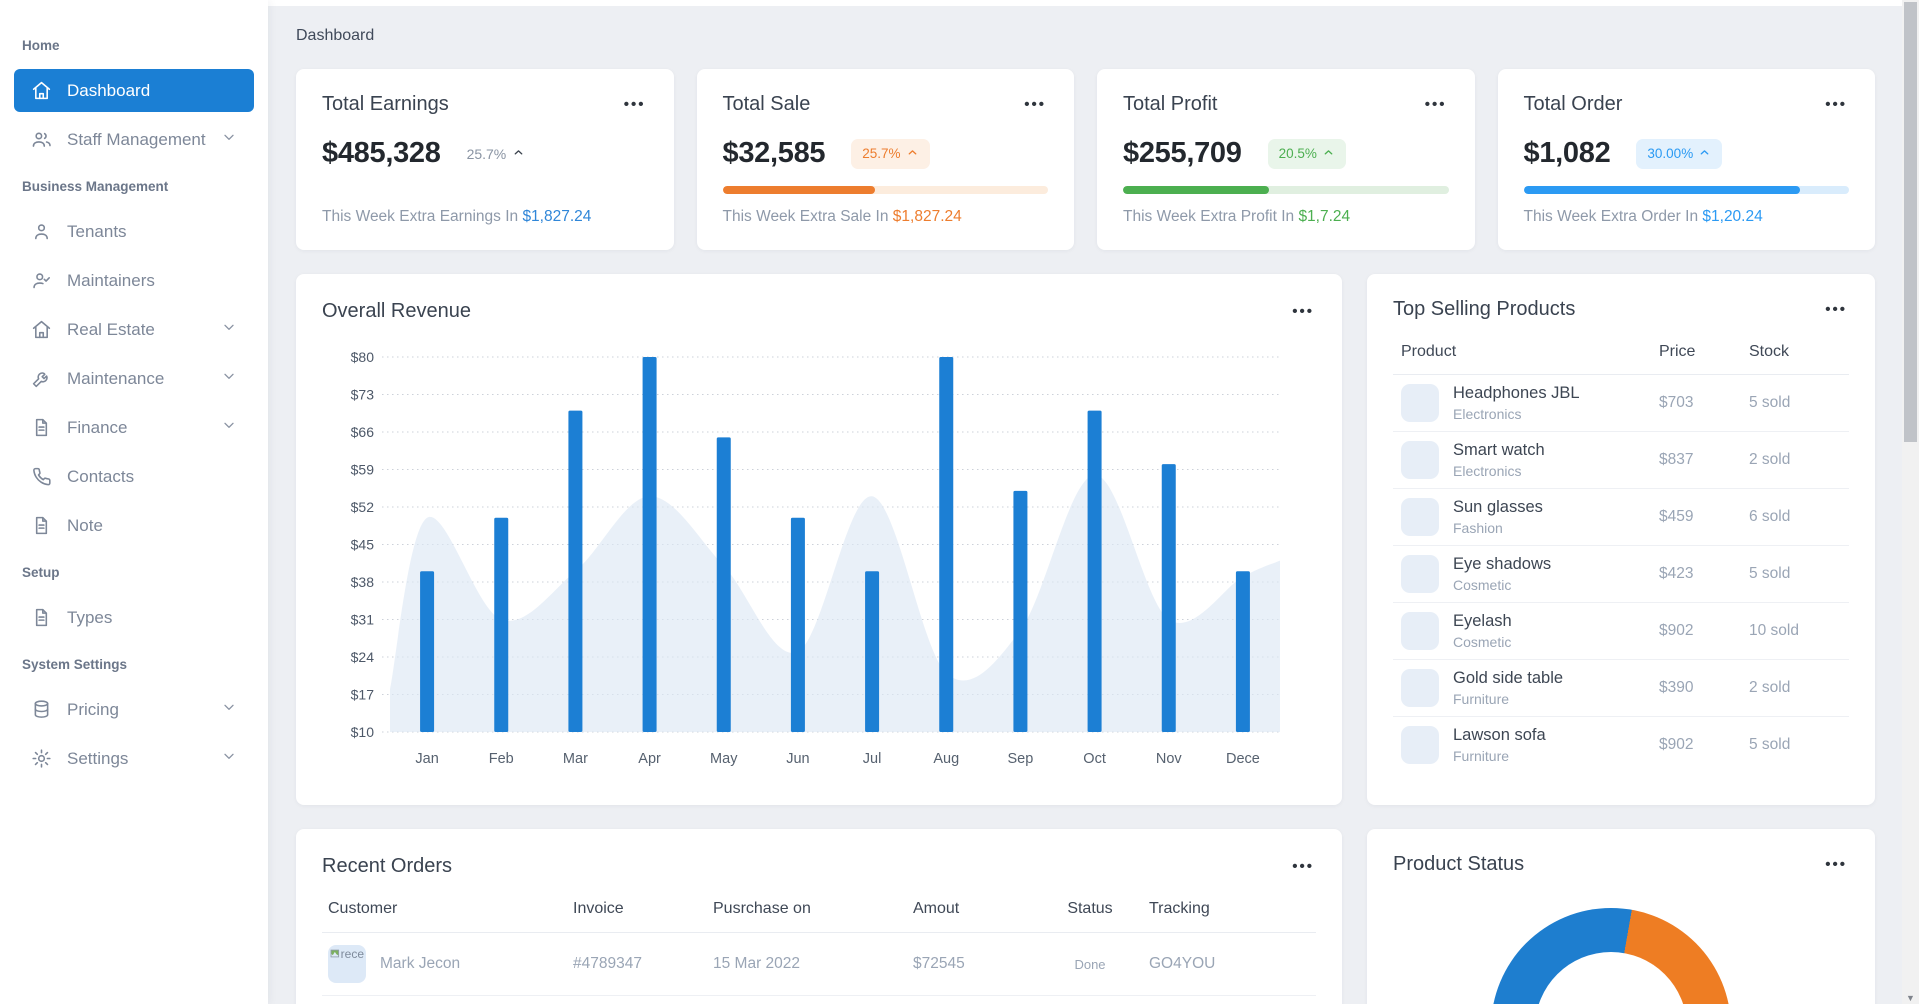 The height and width of the screenshot is (1004, 1919). I want to click on product-thumbnail, so click(1420, 745).